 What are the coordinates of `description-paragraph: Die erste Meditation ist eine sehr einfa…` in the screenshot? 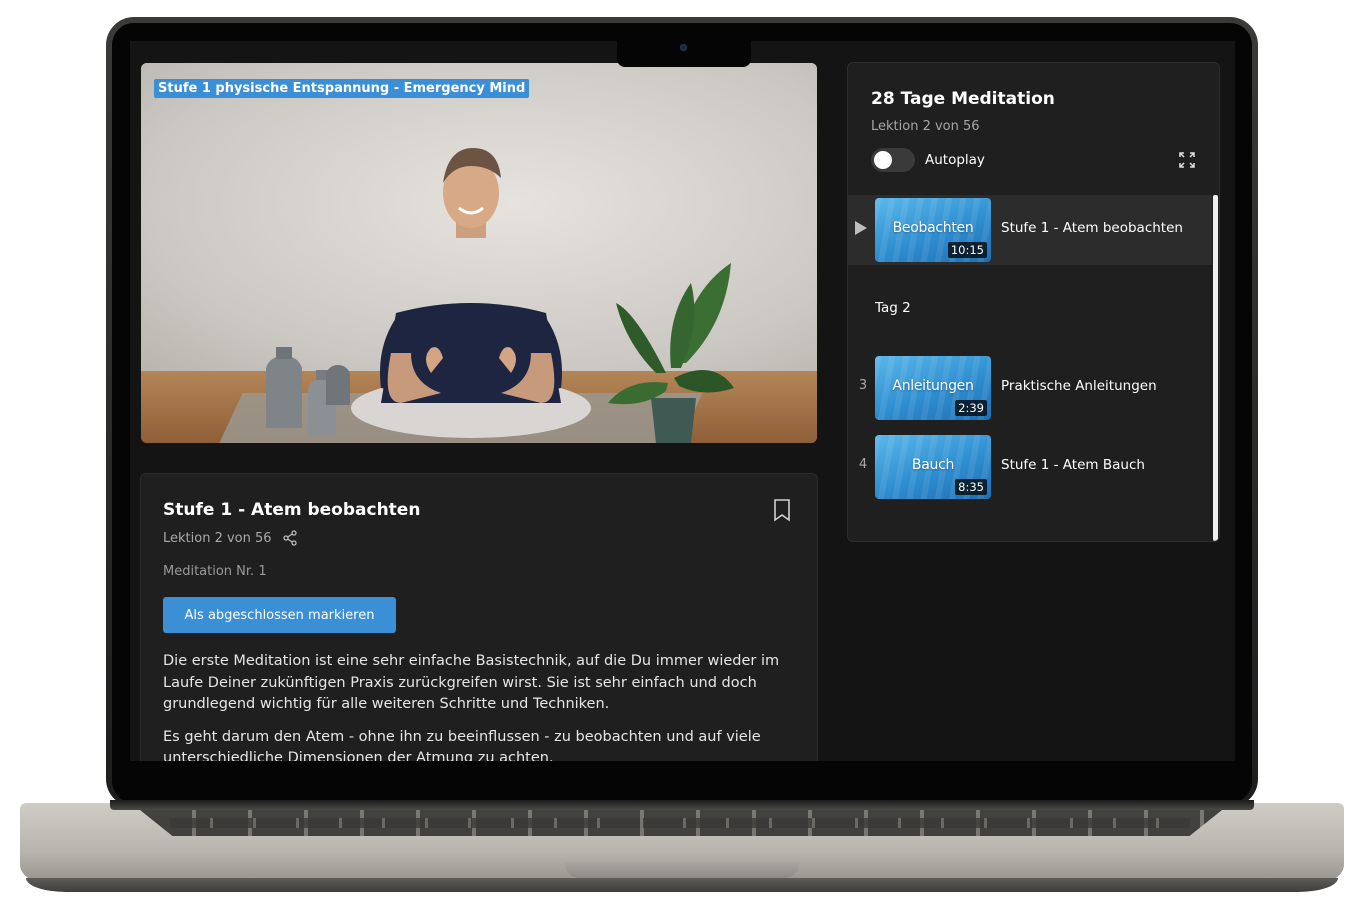 It's located at (471, 682).